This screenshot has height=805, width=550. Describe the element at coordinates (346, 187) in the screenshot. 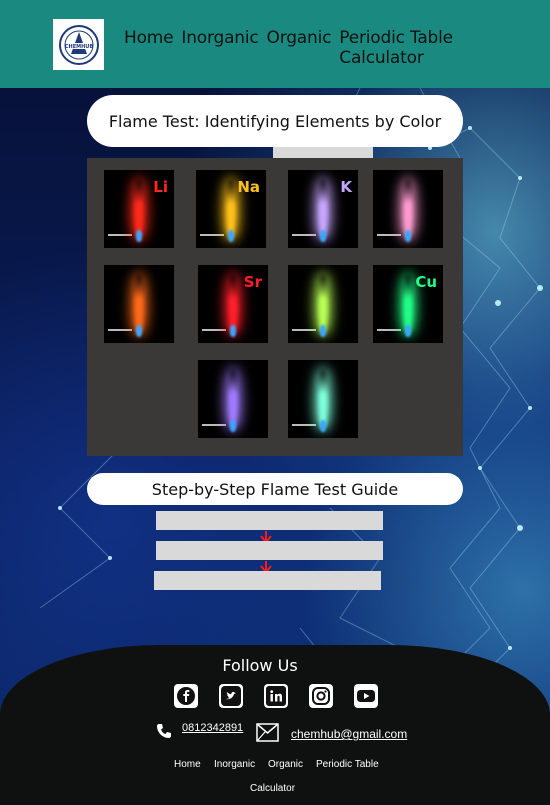

I see `element-symbol: K` at that location.